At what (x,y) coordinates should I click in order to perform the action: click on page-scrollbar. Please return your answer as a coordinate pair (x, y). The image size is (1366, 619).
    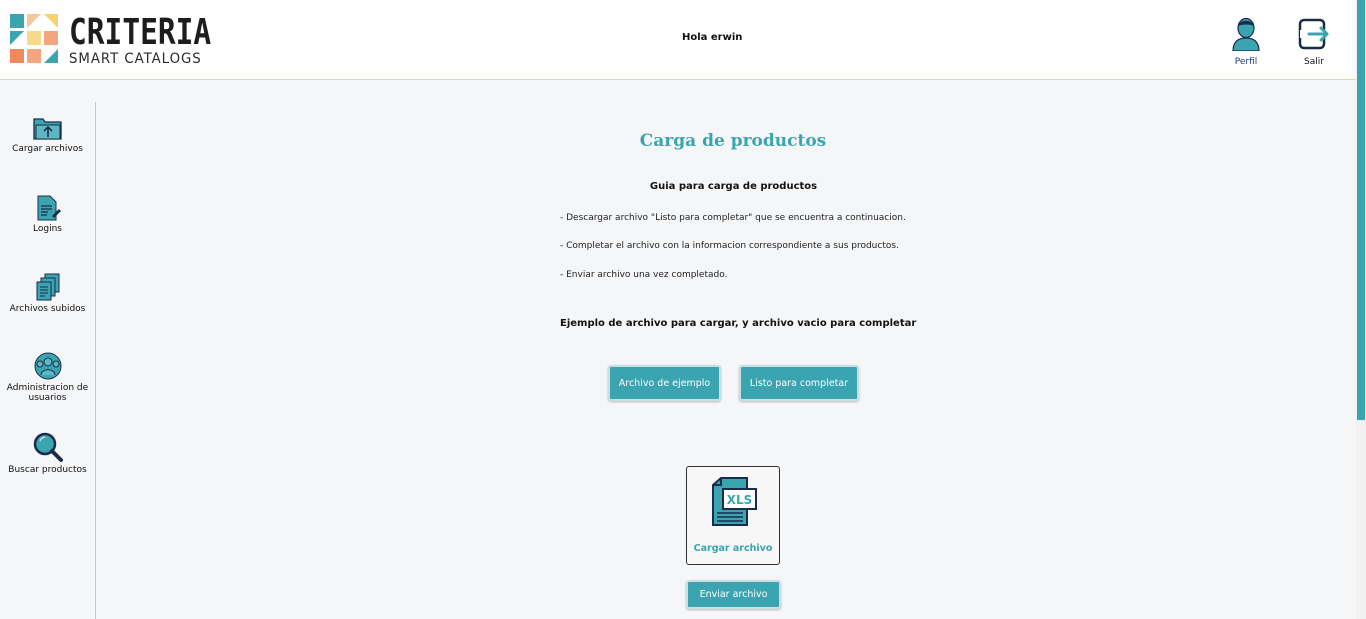
    Looking at the image, I should click on (1361, 309).